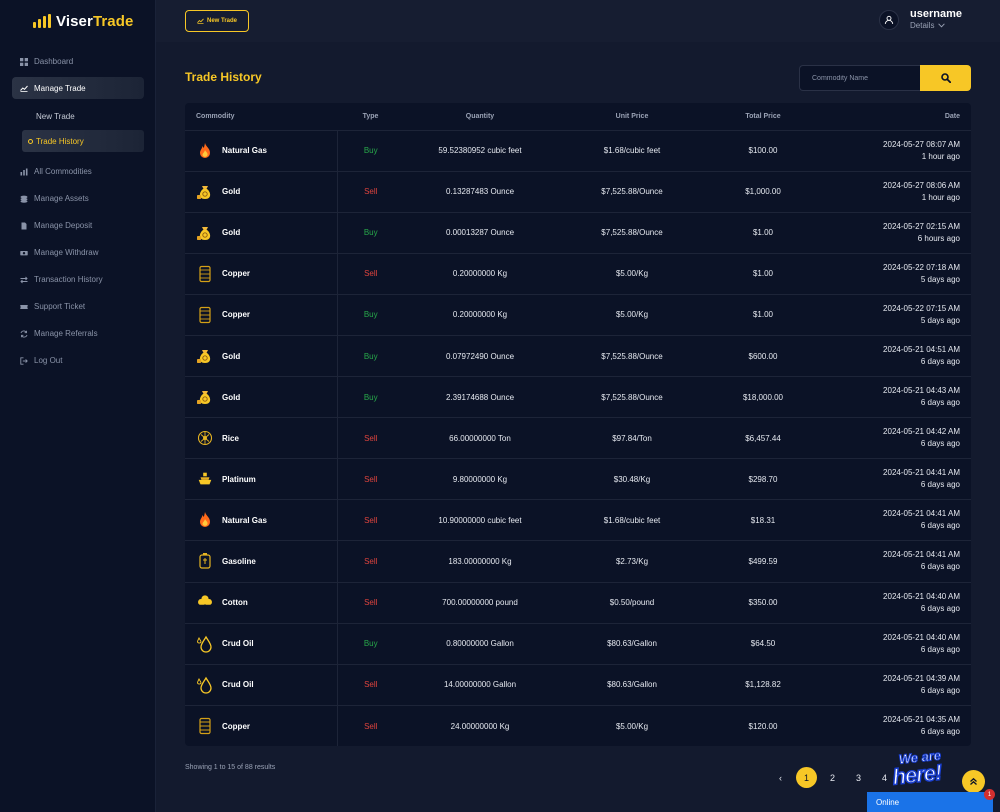 This screenshot has width=1000, height=812. I want to click on online-label: Online, so click(888, 802).